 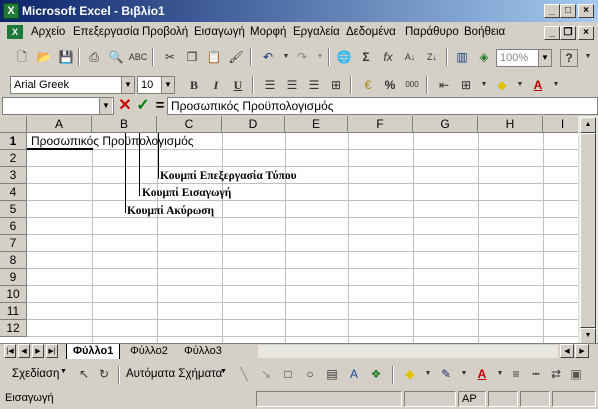 What do you see at coordinates (13, 243) in the screenshot?
I see `row-header: 7` at bounding box center [13, 243].